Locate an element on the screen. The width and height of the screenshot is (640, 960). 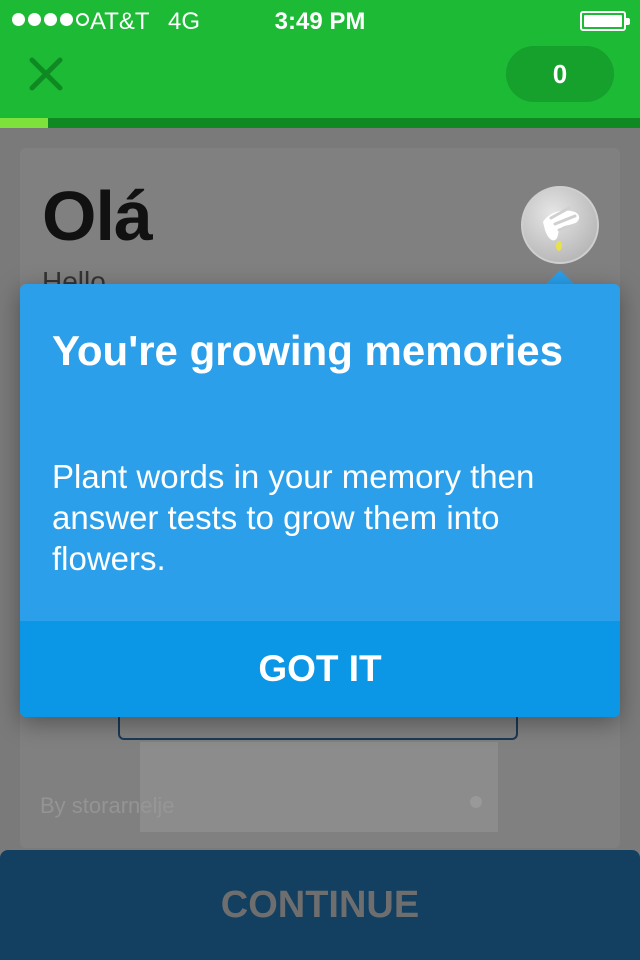
battery-icon is located at coordinates (605, 21).